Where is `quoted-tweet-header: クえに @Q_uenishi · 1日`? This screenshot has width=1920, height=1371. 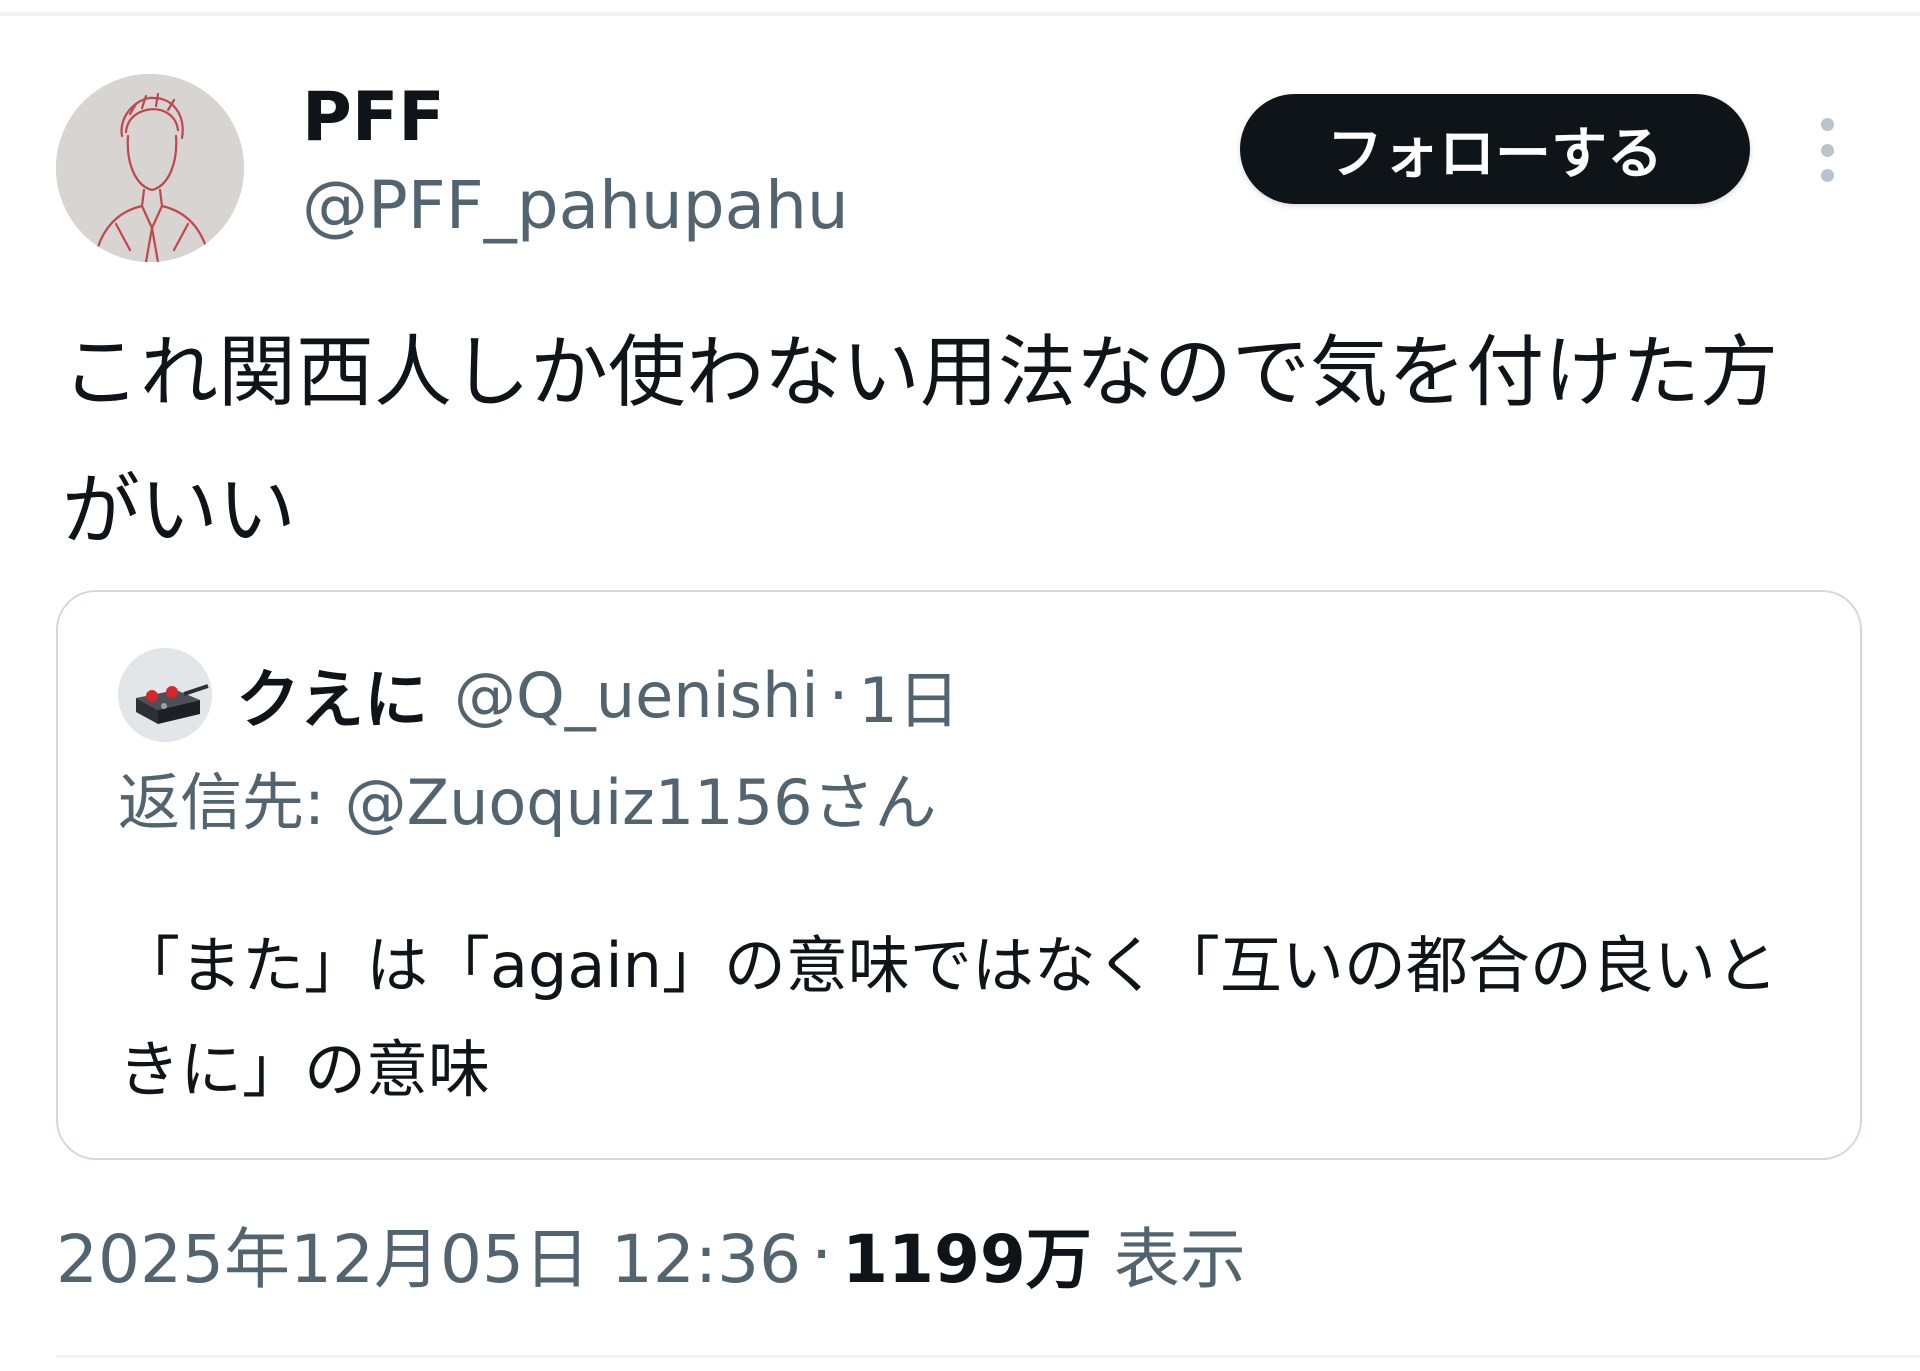
quoted-tweet-header: クえに @Q_uenishi · 1日 is located at coordinates (598, 695).